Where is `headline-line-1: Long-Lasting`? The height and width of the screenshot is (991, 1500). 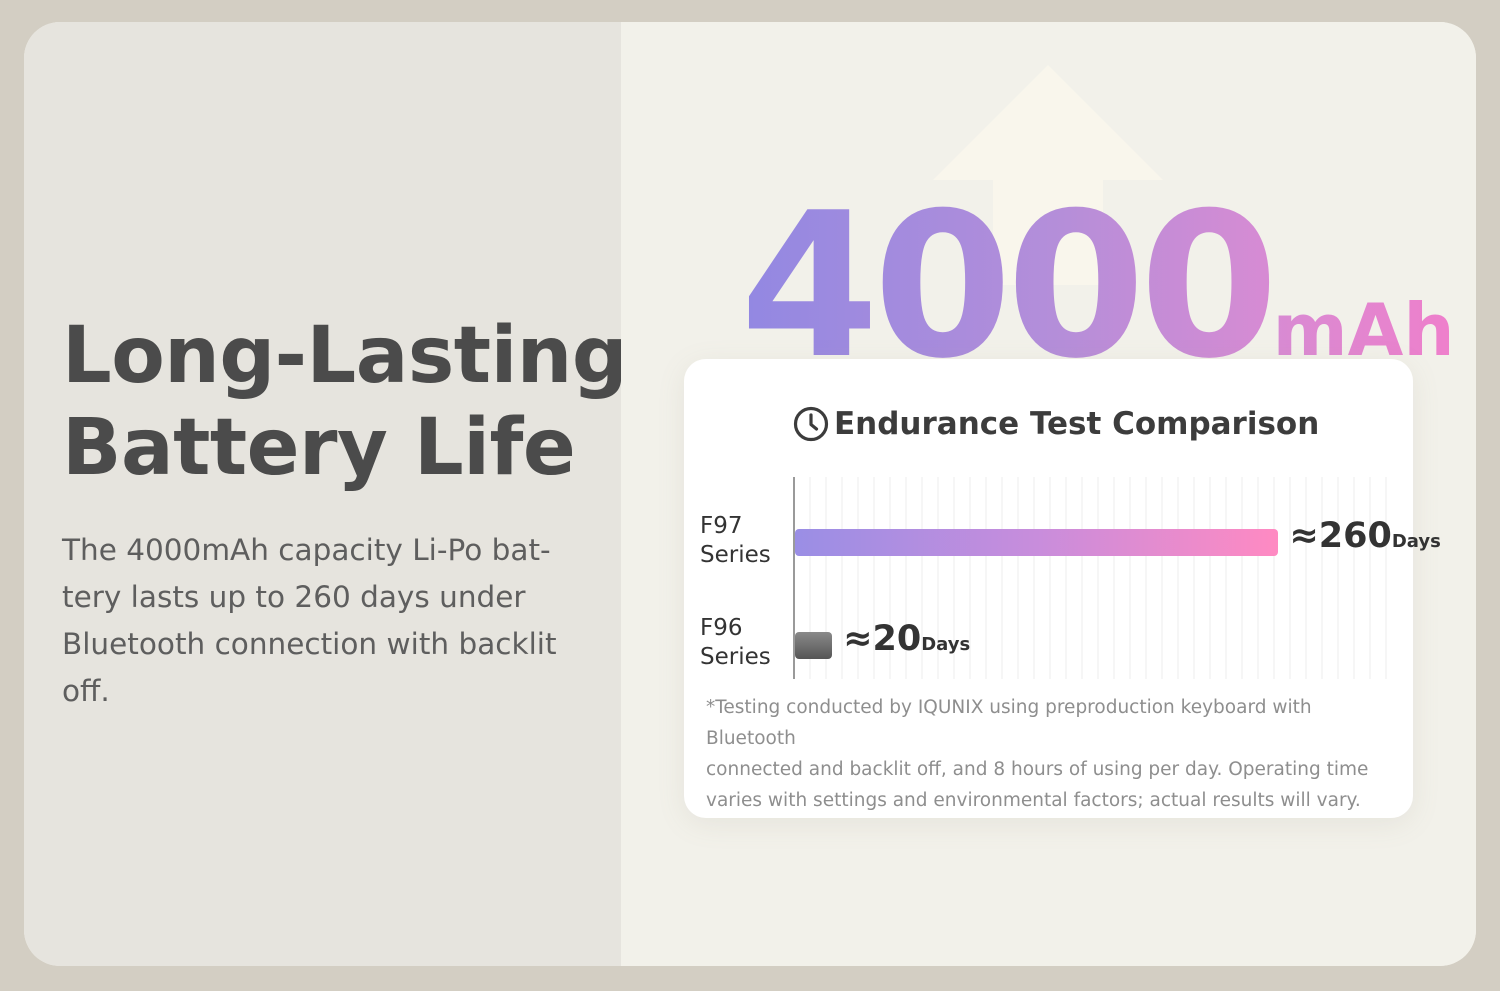
headline-line-1: Long-Lasting is located at coordinates (345, 356).